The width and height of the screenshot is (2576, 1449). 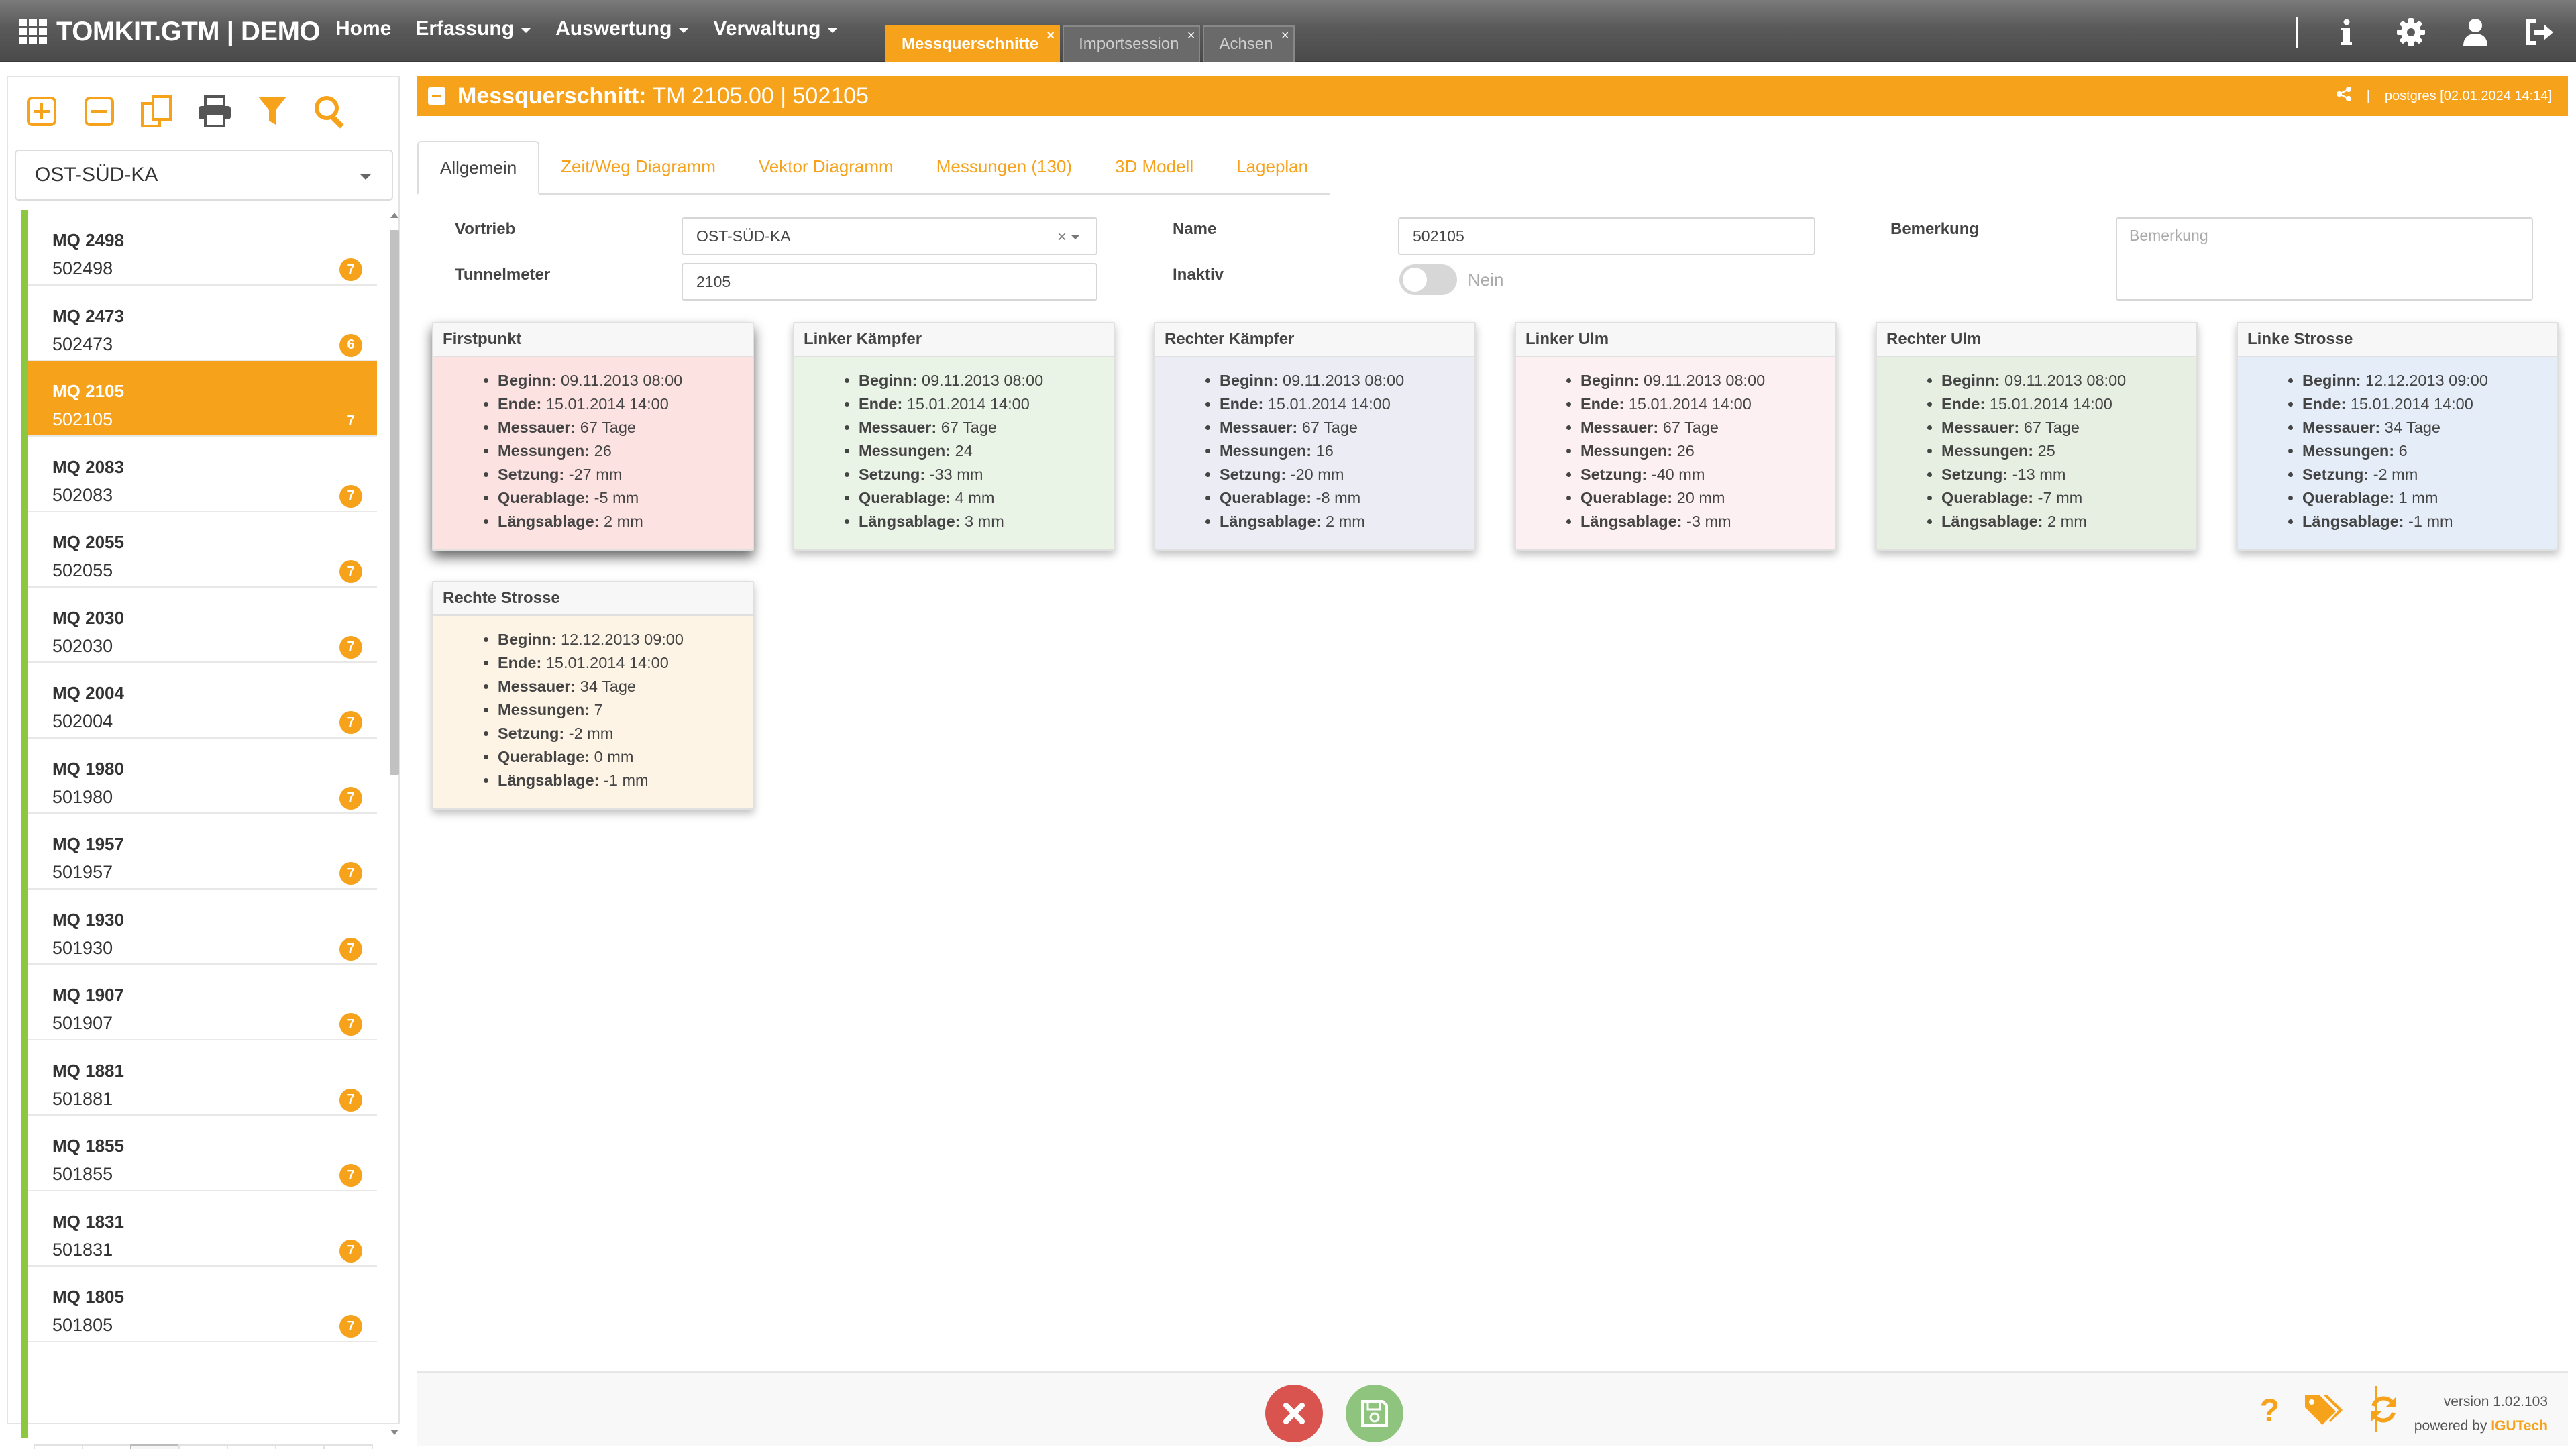 I want to click on window-tab-importsession: Importsession ×, so click(x=1132, y=43).